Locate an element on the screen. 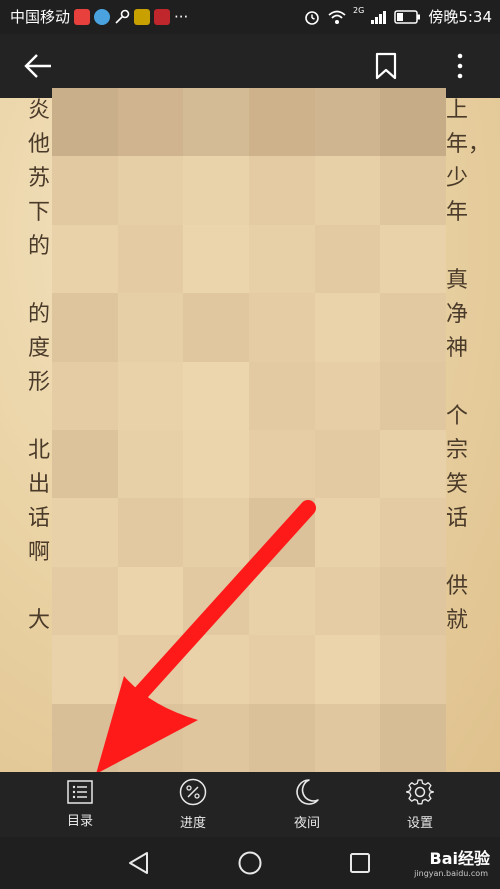 The width and height of the screenshot is (500, 889). wifi-icon is located at coordinates (337, 17).